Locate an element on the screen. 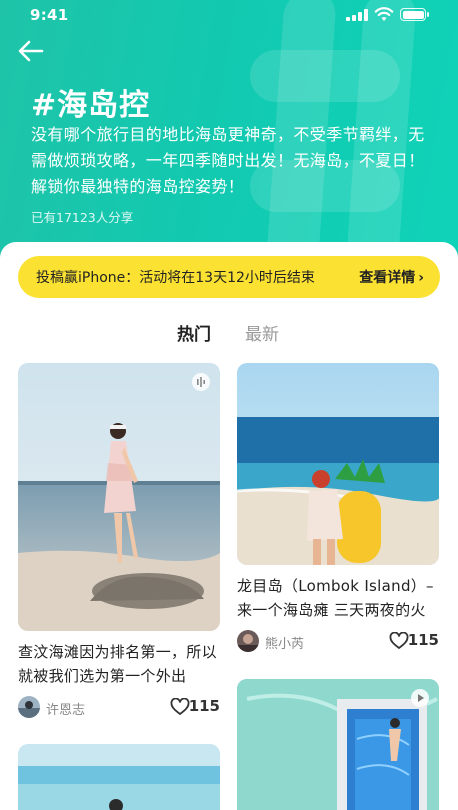 Image resolution: width=458 pixels, height=810 pixels. post-title: 龙目岛（Lombok Island）– 来一个海岛瘫 三天两夜的火 is located at coordinates (335, 598).